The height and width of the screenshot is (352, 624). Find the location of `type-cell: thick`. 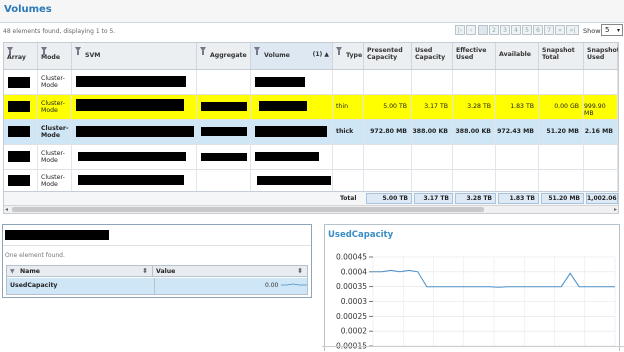

type-cell: thick is located at coordinates (345, 131).